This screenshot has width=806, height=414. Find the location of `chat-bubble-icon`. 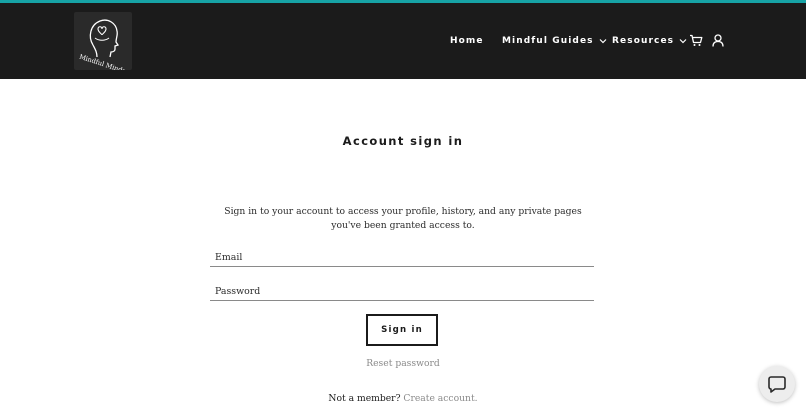

chat-bubble-icon is located at coordinates (777, 384).